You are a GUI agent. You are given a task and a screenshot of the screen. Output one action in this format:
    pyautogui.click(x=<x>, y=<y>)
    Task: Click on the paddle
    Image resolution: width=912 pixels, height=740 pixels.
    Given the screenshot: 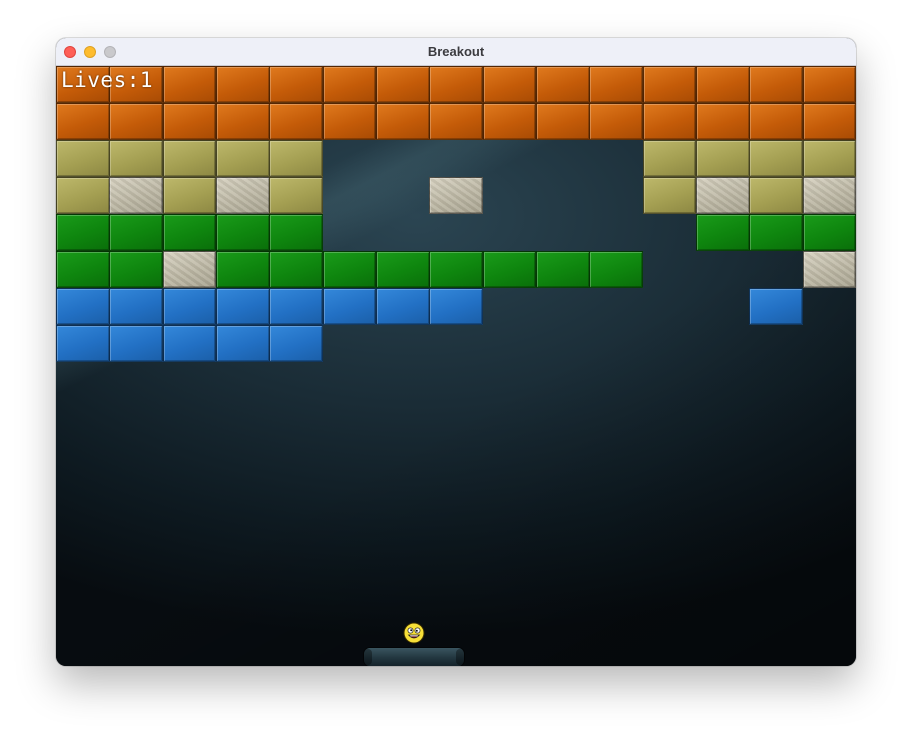 What is the action you would take?
    pyautogui.click(x=414, y=657)
    